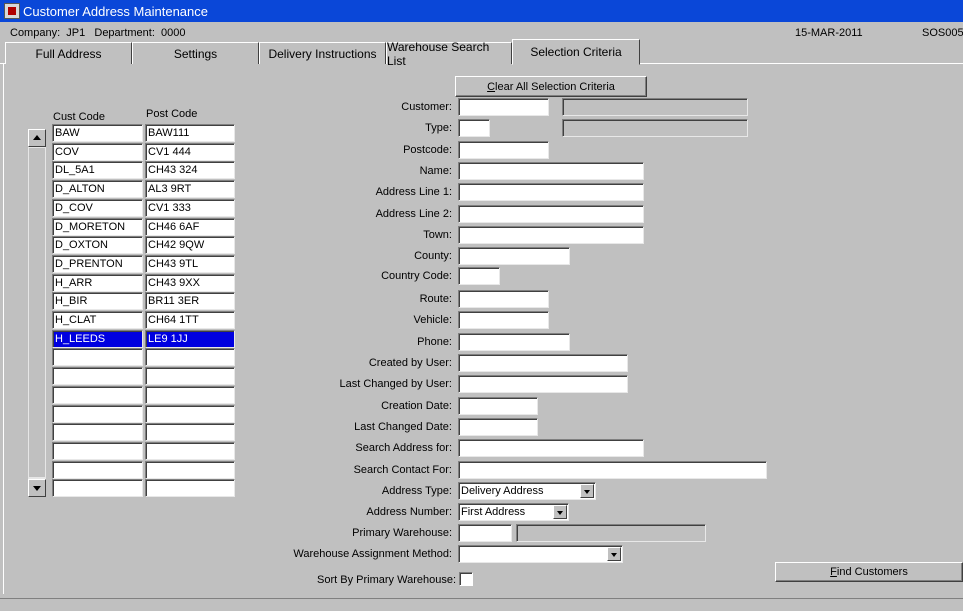  I want to click on scroll-up-icon, so click(37, 138).